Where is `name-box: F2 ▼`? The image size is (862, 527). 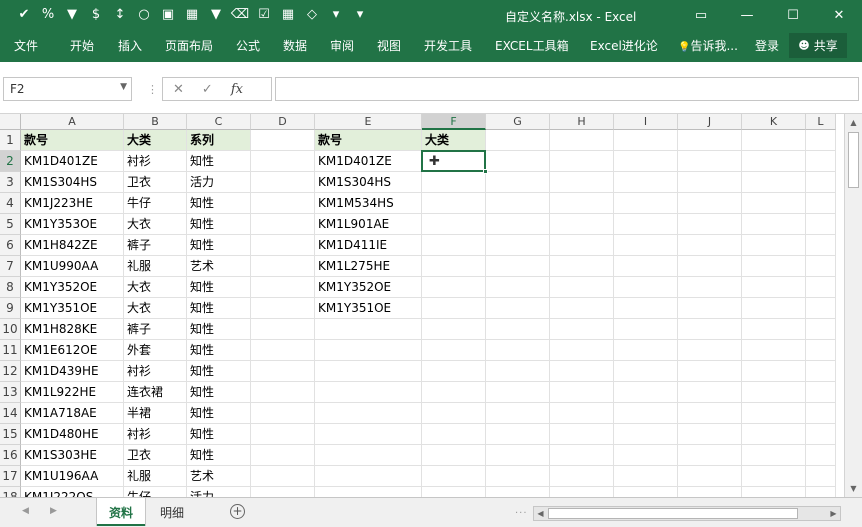
name-box: F2 ▼ is located at coordinates (67, 89).